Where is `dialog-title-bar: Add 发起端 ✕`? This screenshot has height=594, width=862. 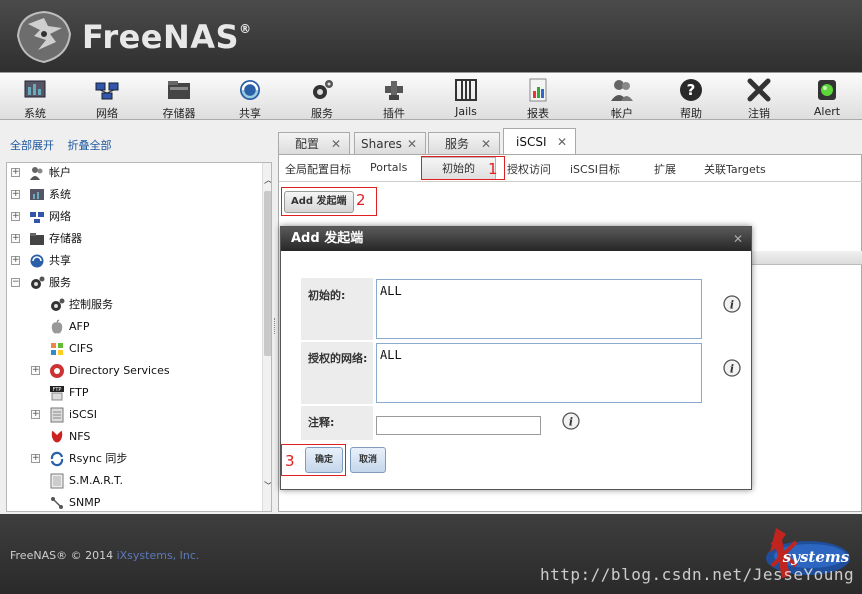
dialog-title-bar: Add 发起端 ✕ is located at coordinates (516, 239).